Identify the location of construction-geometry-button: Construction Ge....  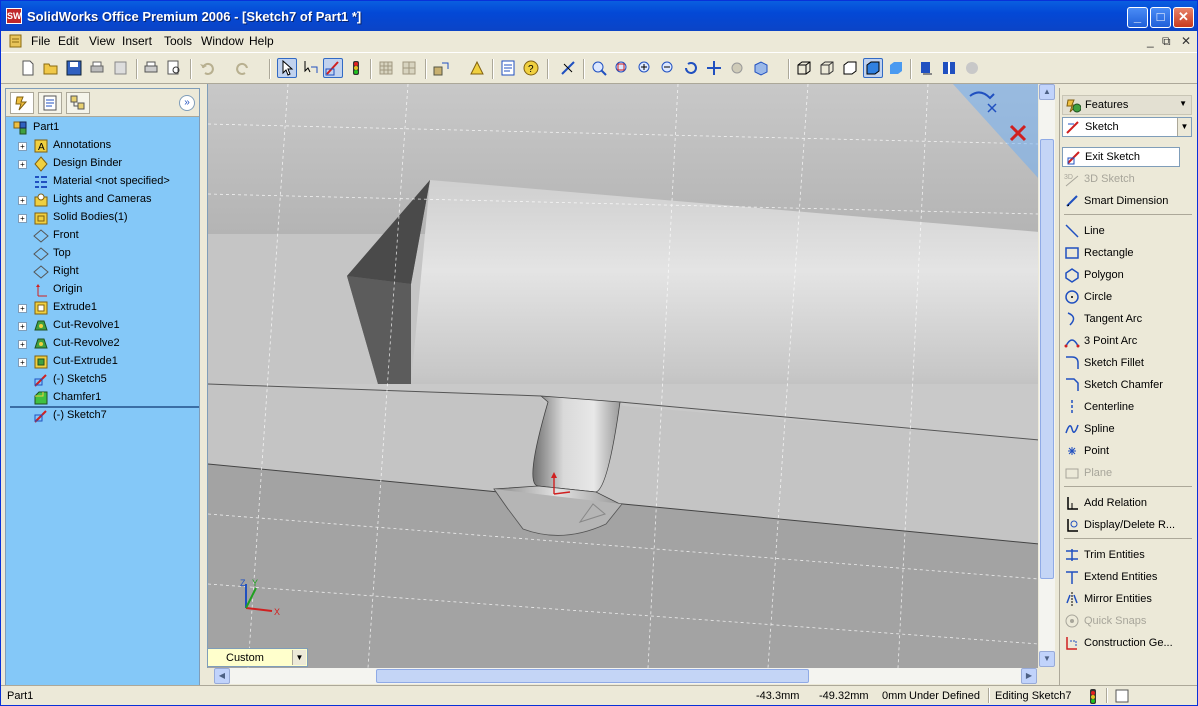
(1129, 643).